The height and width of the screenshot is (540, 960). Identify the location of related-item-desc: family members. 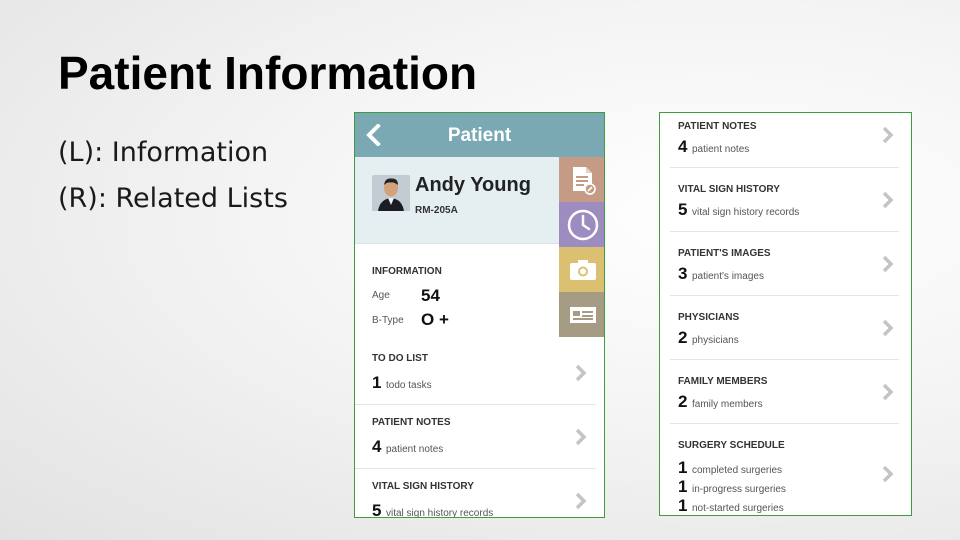
(727, 404).